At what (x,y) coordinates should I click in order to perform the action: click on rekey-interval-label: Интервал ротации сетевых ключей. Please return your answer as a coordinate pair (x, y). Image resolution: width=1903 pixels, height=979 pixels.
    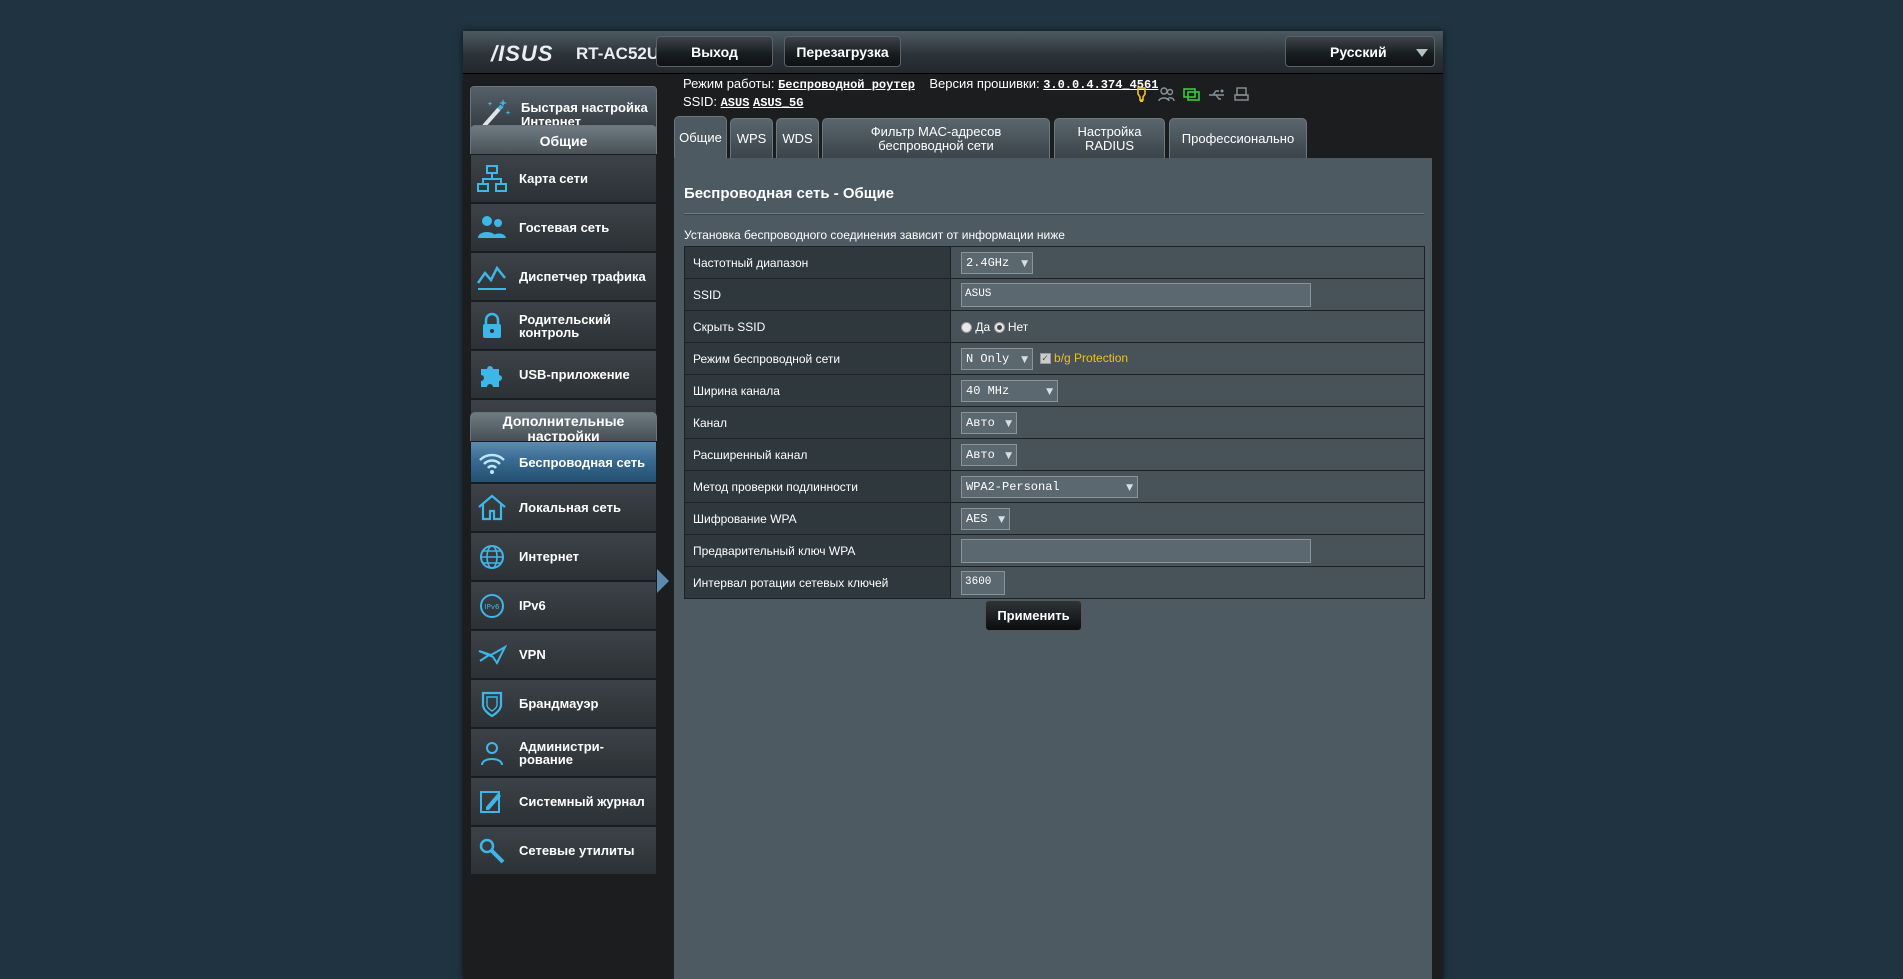
    Looking at the image, I should click on (817, 582).